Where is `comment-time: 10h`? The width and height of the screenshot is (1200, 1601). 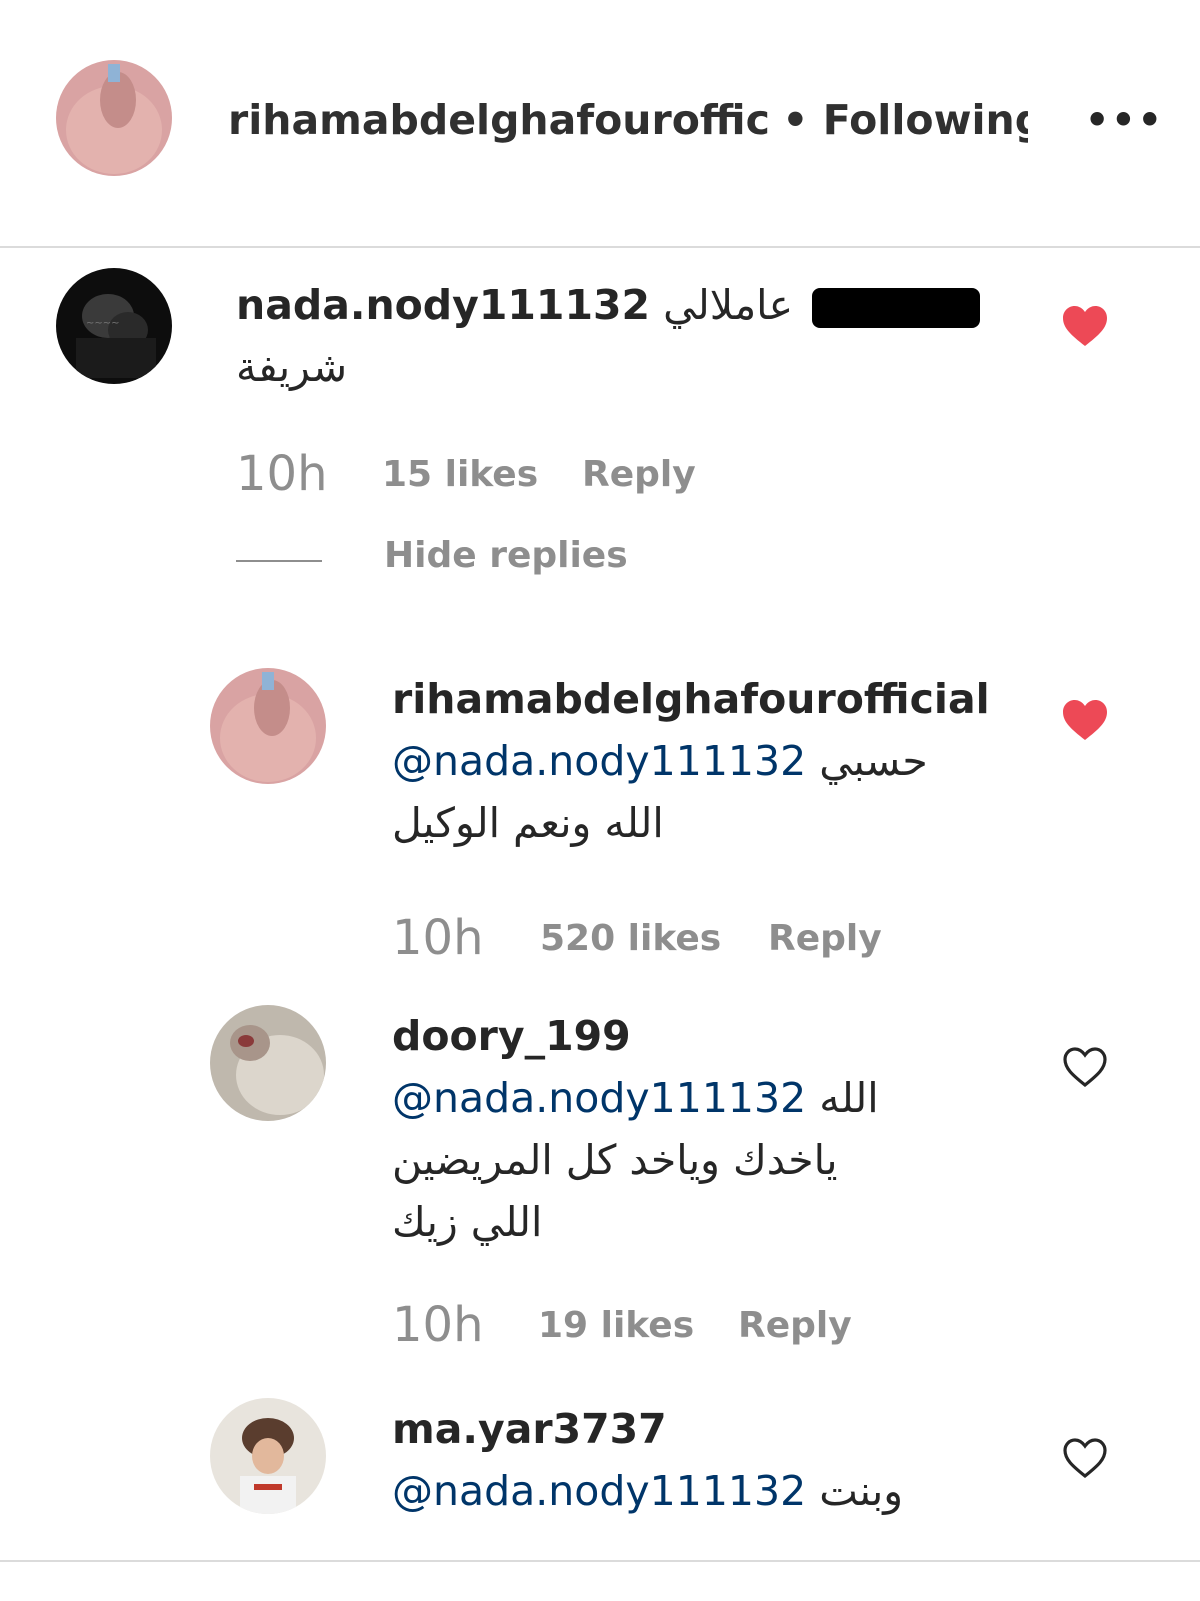 comment-time: 10h is located at coordinates (282, 474).